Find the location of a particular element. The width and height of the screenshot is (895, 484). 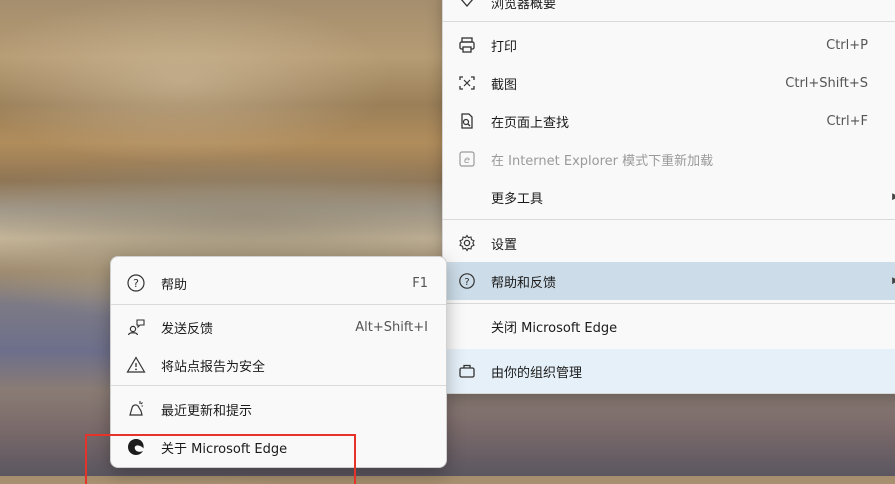

menu-item-managed-by-org: 由你的组织管理 is located at coordinates (669, 371).